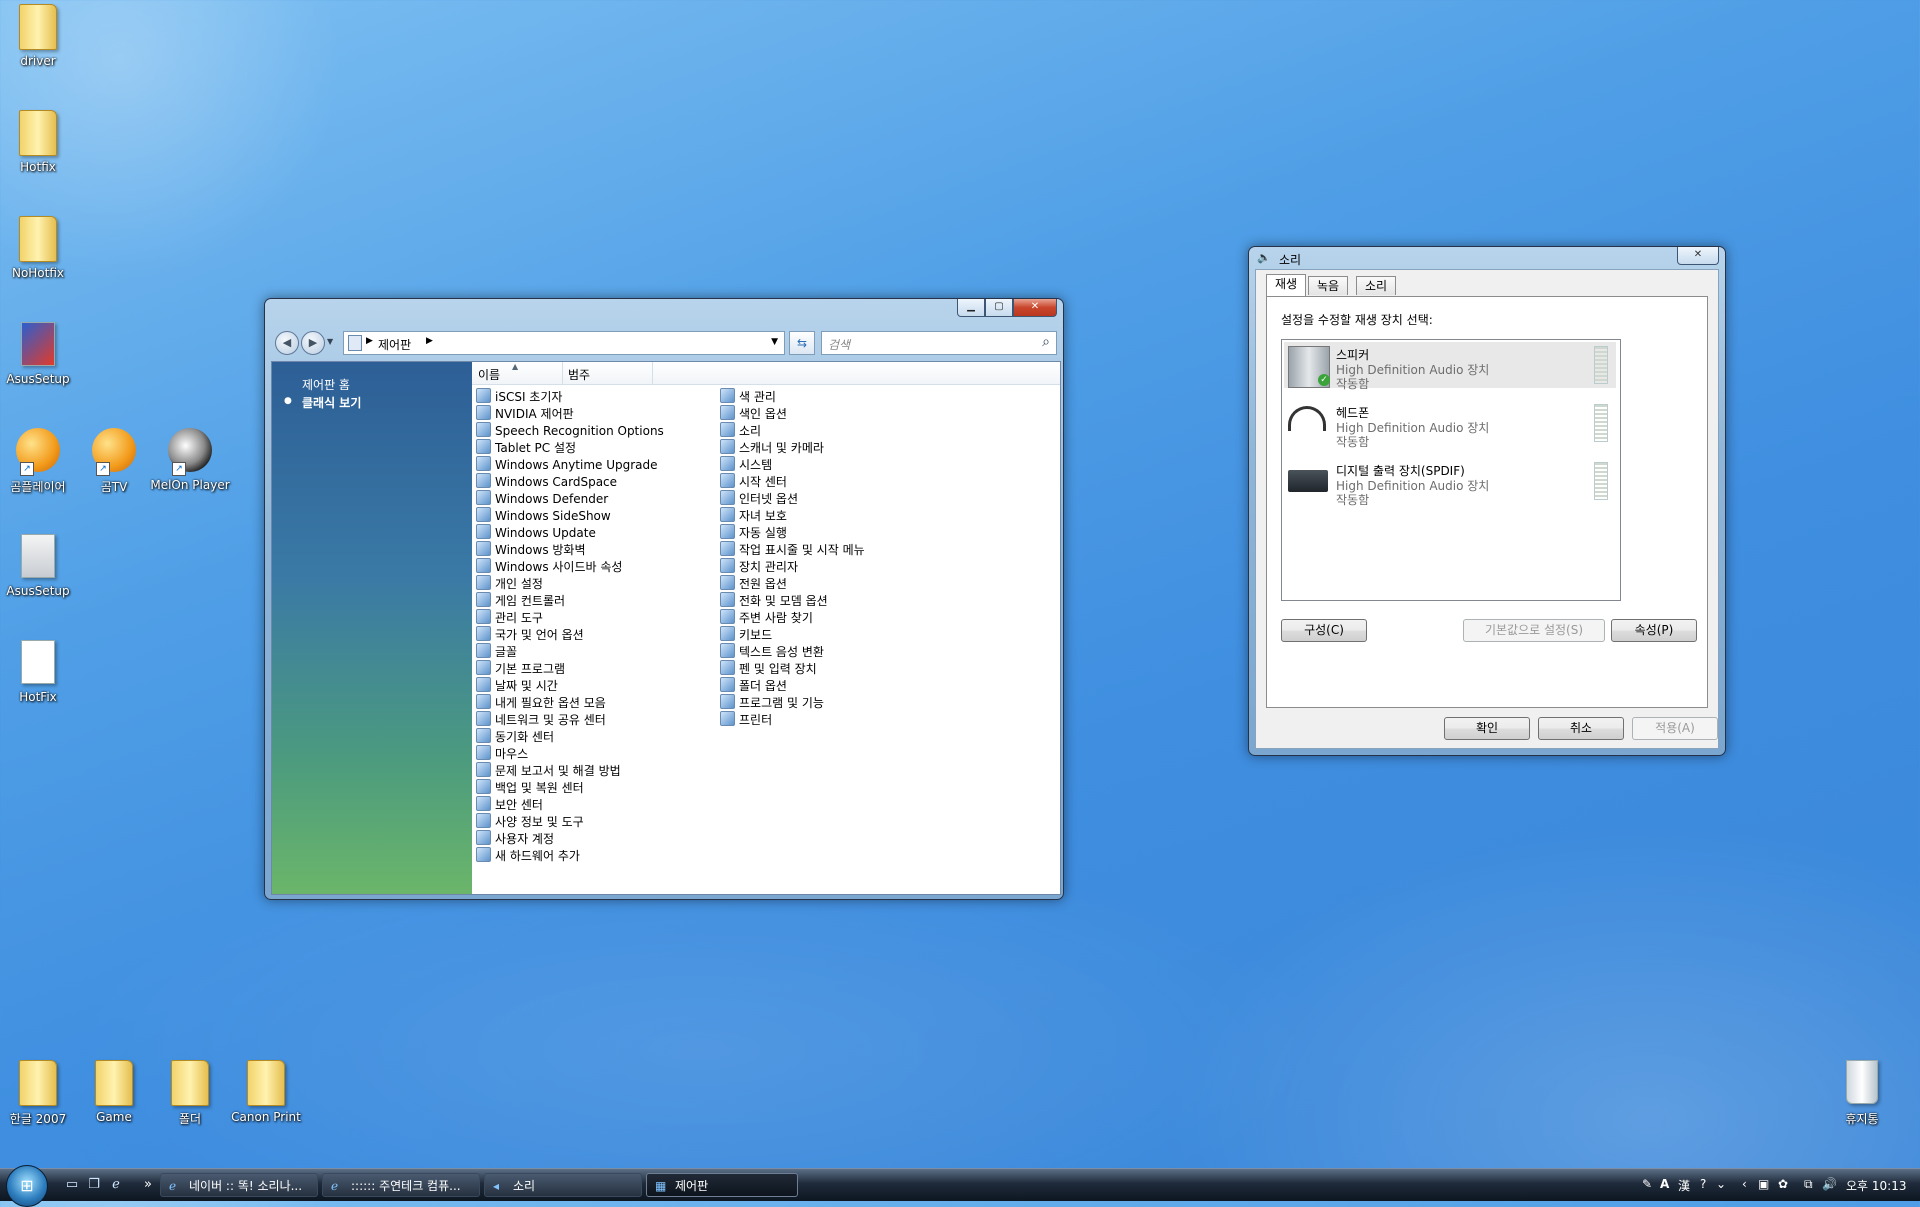 This screenshot has height=1207, width=1920. I want to click on control-panel-item: 색인 옵션, so click(753, 413).